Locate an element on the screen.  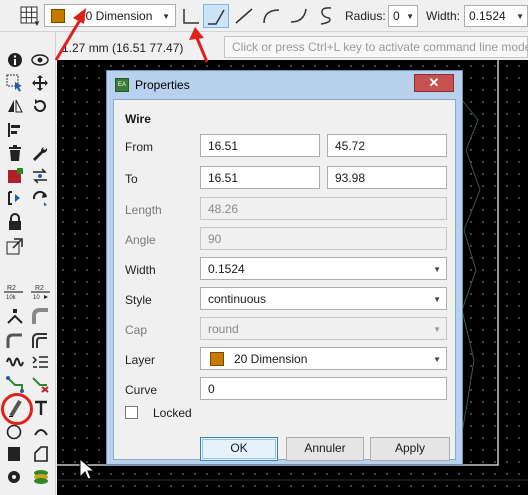
dialog-titlebar: EA Properties ✕ is located at coordinates (284, 85).